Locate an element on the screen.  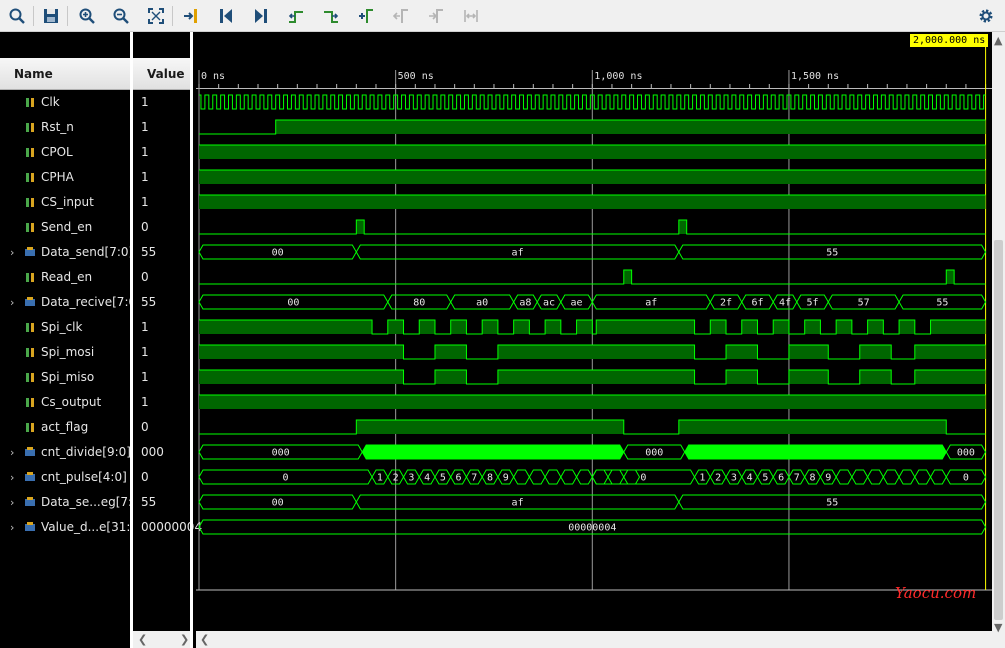
data-send-wave-value: 55 is located at coordinates (832, 253).